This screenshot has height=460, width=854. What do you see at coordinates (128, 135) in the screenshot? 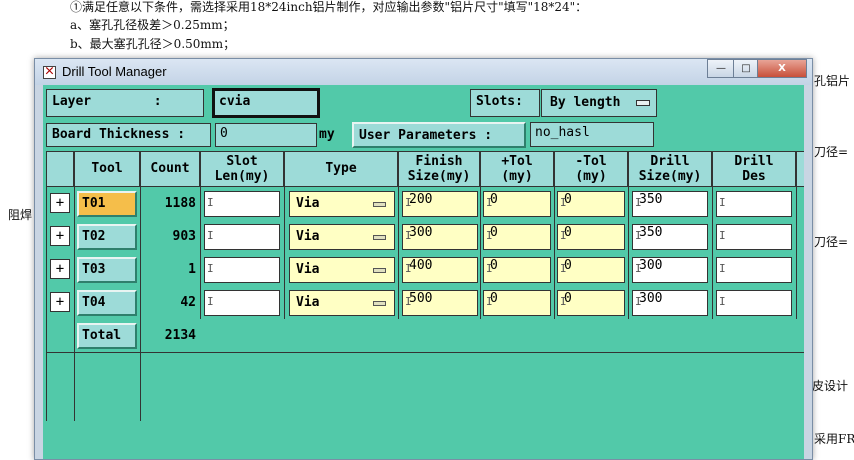
I see `board-thickness-label: Board Thickness :` at bounding box center [128, 135].